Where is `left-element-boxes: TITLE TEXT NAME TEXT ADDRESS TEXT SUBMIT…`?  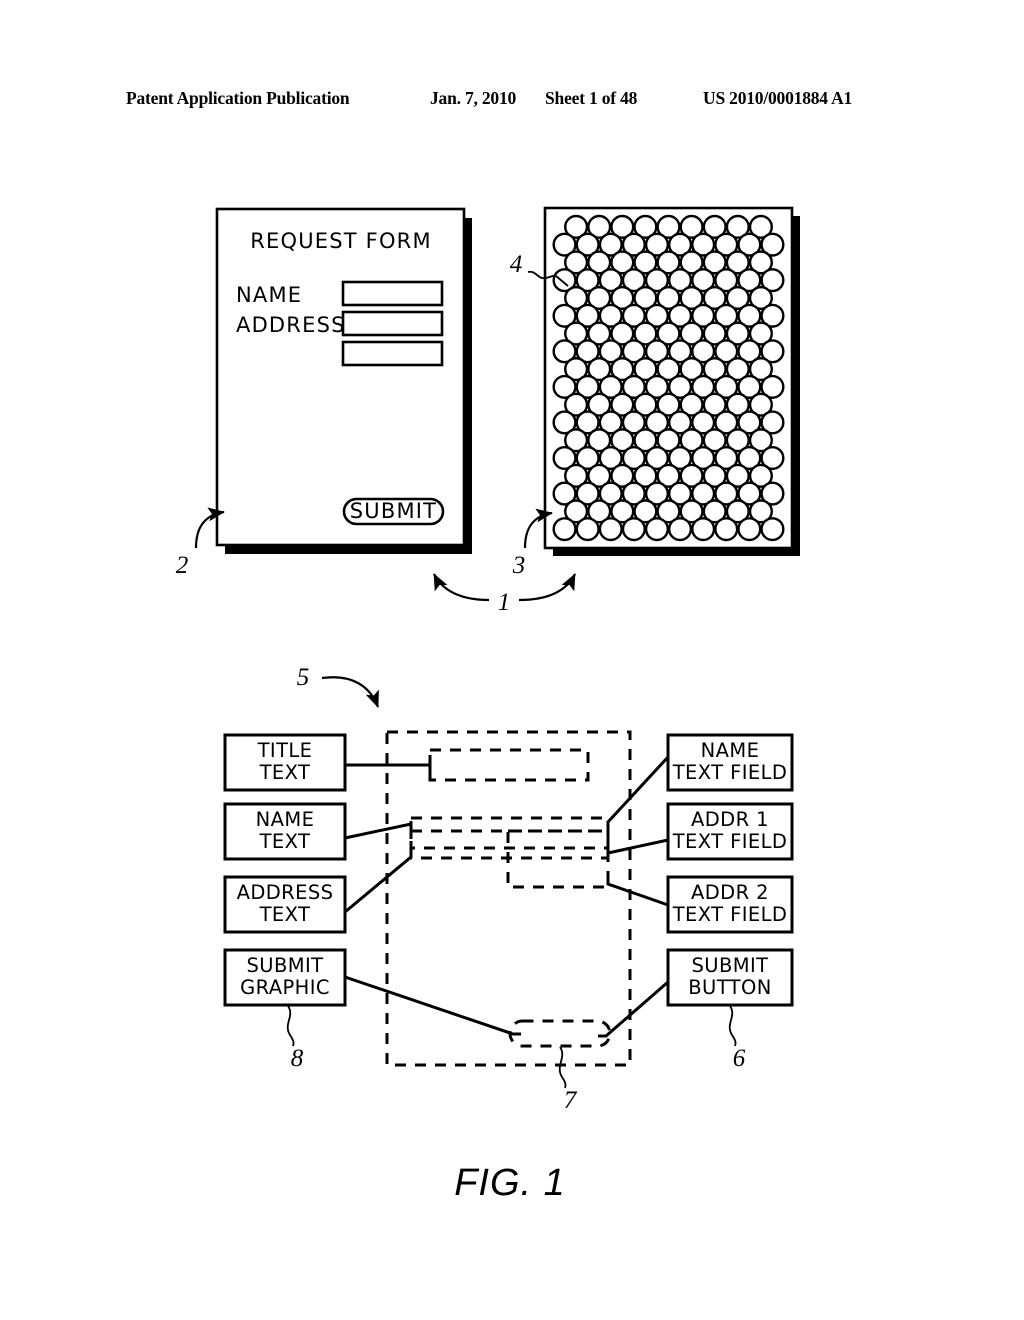
left-element-boxes: TITLE TEXT NAME TEXT ADDRESS TEXT SUBMIT… is located at coordinates (285, 870).